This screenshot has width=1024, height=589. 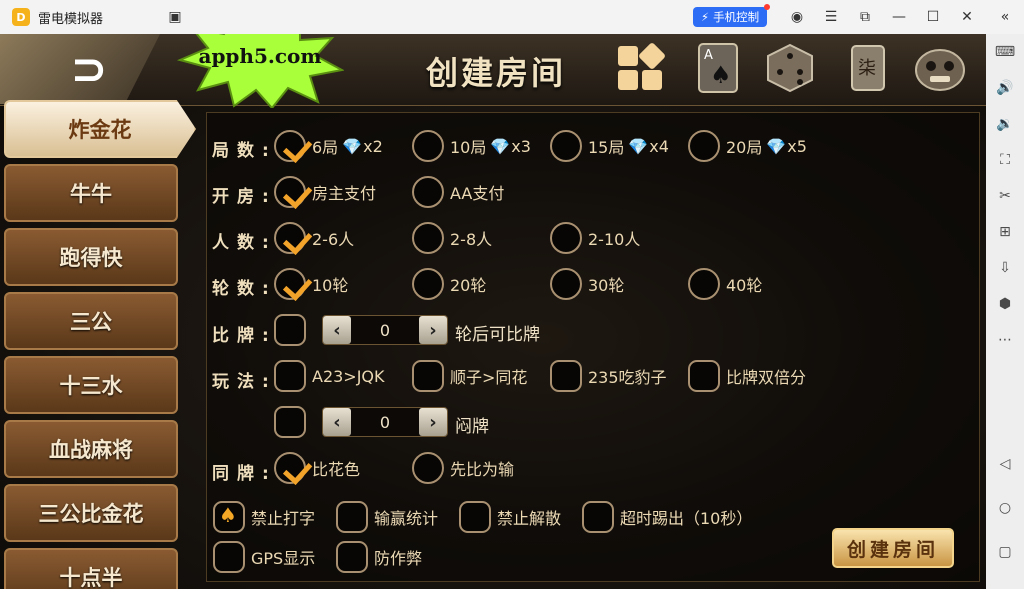 I want to click on mahjong-tile-icon: 柒, so click(x=868, y=68).